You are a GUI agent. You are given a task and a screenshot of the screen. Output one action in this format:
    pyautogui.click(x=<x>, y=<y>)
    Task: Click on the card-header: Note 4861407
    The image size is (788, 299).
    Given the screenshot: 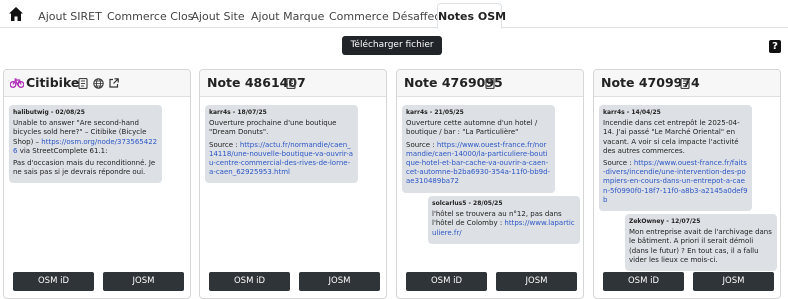 What is the action you would take?
    pyautogui.click(x=293, y=83)
    